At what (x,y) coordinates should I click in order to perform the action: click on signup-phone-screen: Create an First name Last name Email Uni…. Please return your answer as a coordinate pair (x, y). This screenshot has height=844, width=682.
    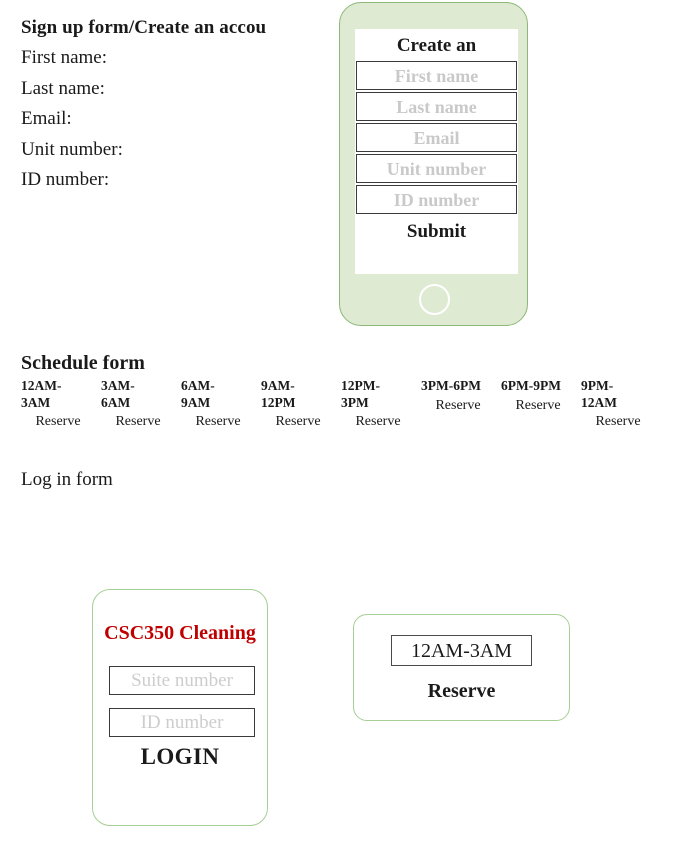
    Looking at the image, I should click on (436, 151).